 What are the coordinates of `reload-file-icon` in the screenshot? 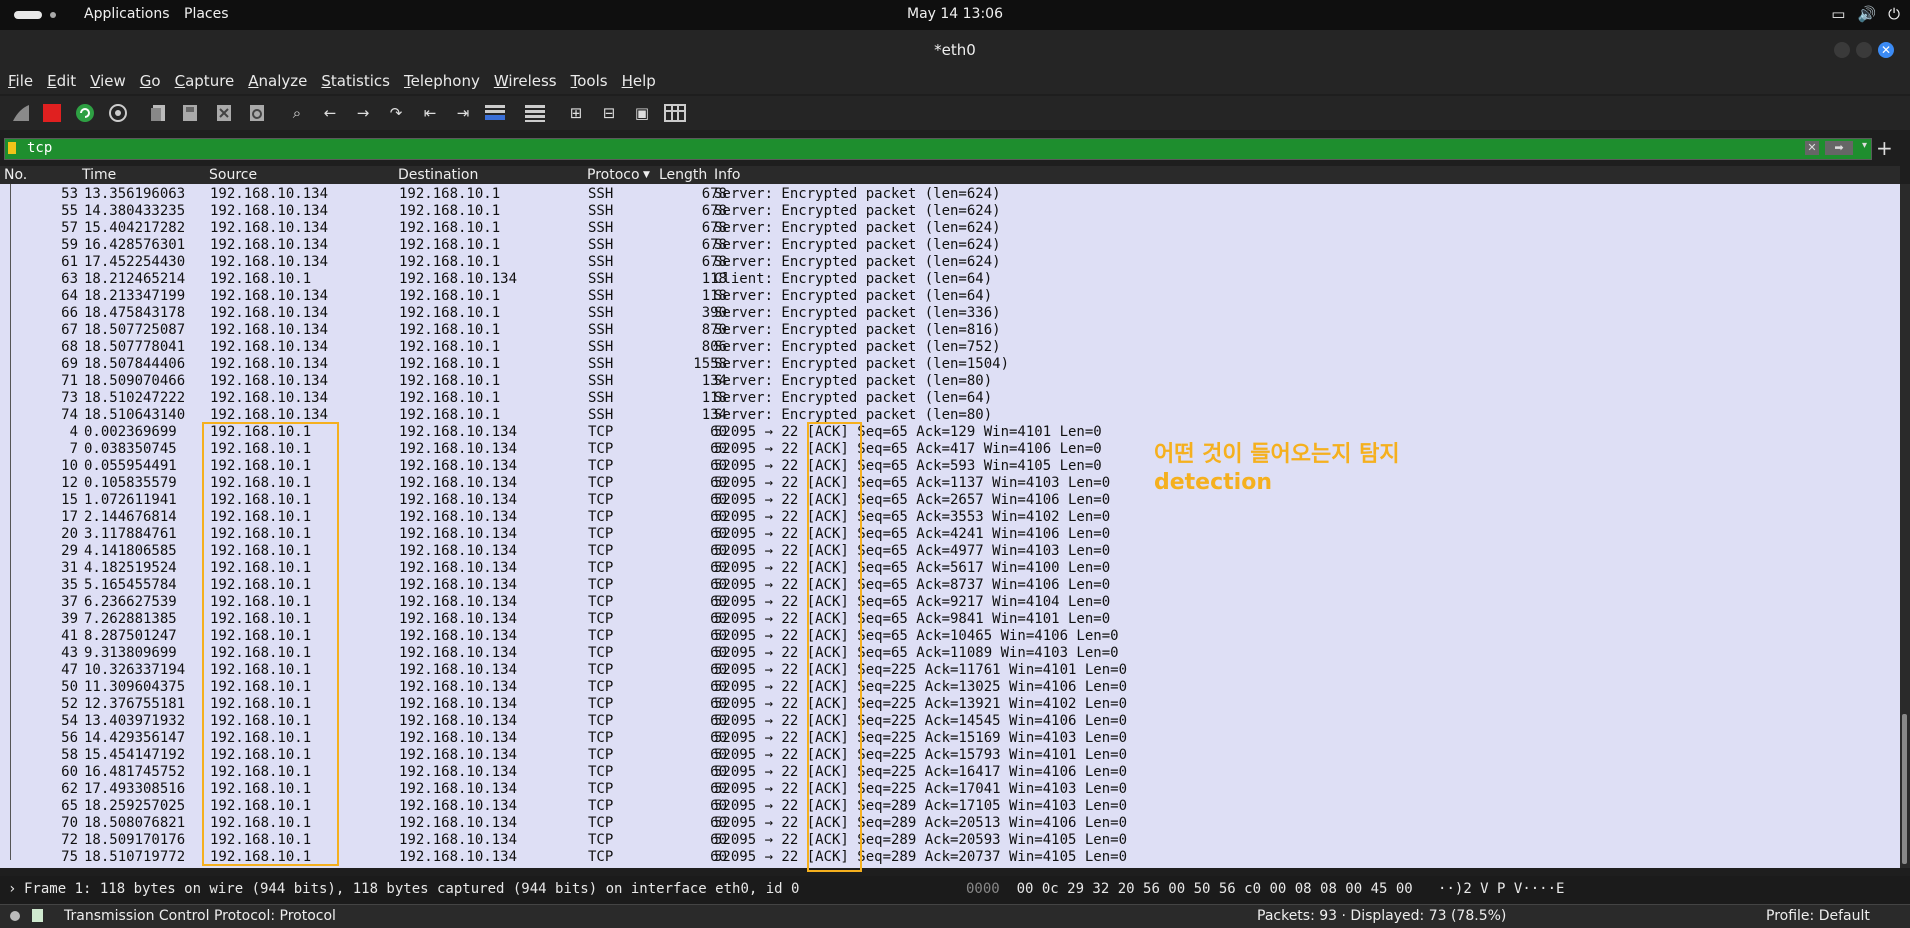 It's located at (257, 113).